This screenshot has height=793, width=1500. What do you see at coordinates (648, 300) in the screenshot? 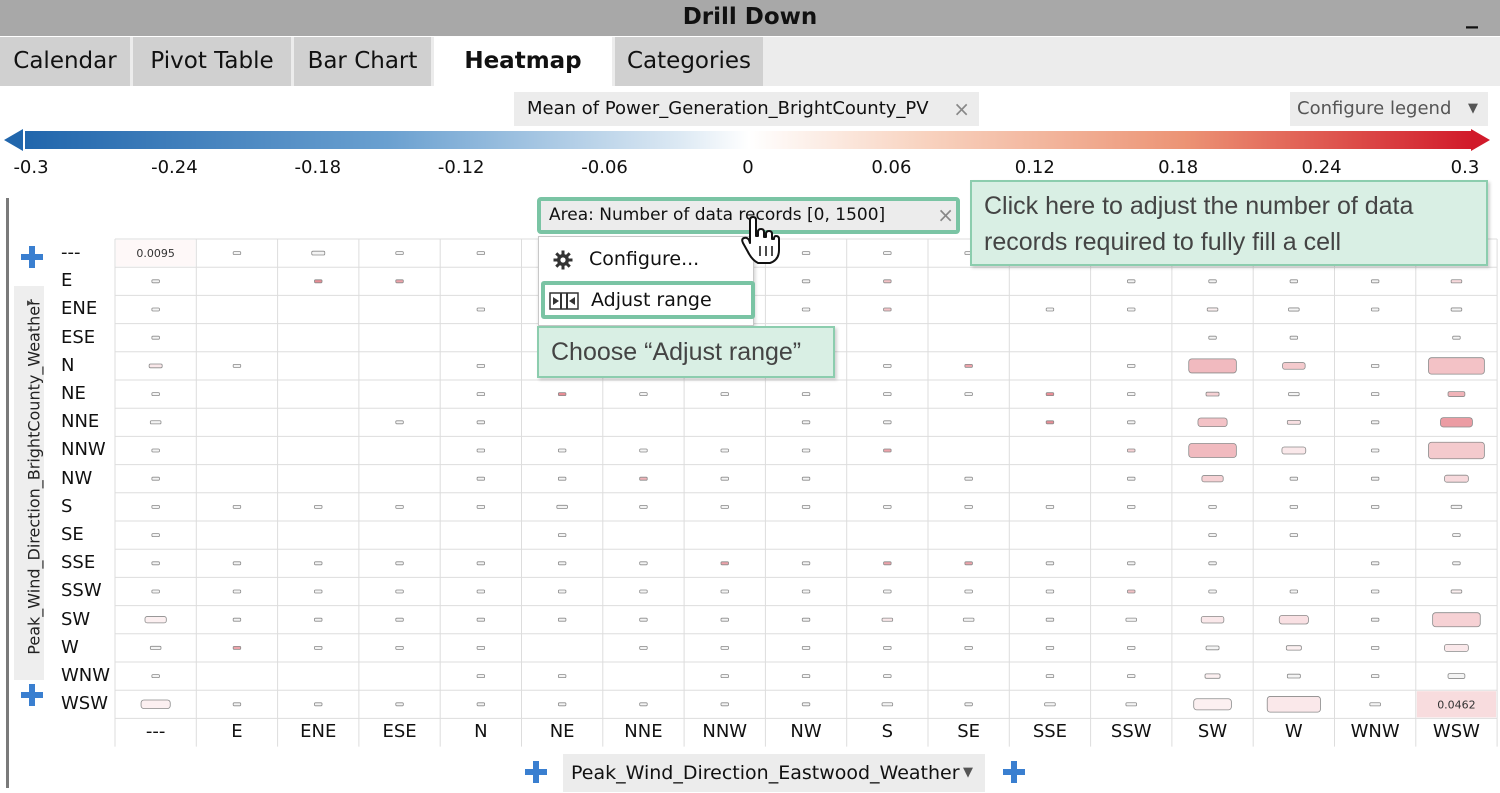
I see `menu-item-adjust-range: Adjust range` at bounding box center [648, 300].